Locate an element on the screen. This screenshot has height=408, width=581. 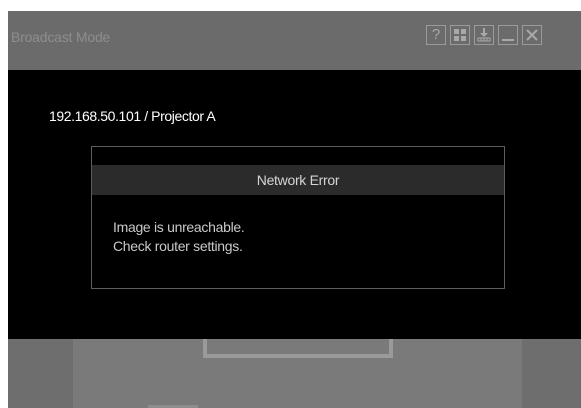
device-label: 192.168.50.101 / Projector A is located at coordinates (132, 116).